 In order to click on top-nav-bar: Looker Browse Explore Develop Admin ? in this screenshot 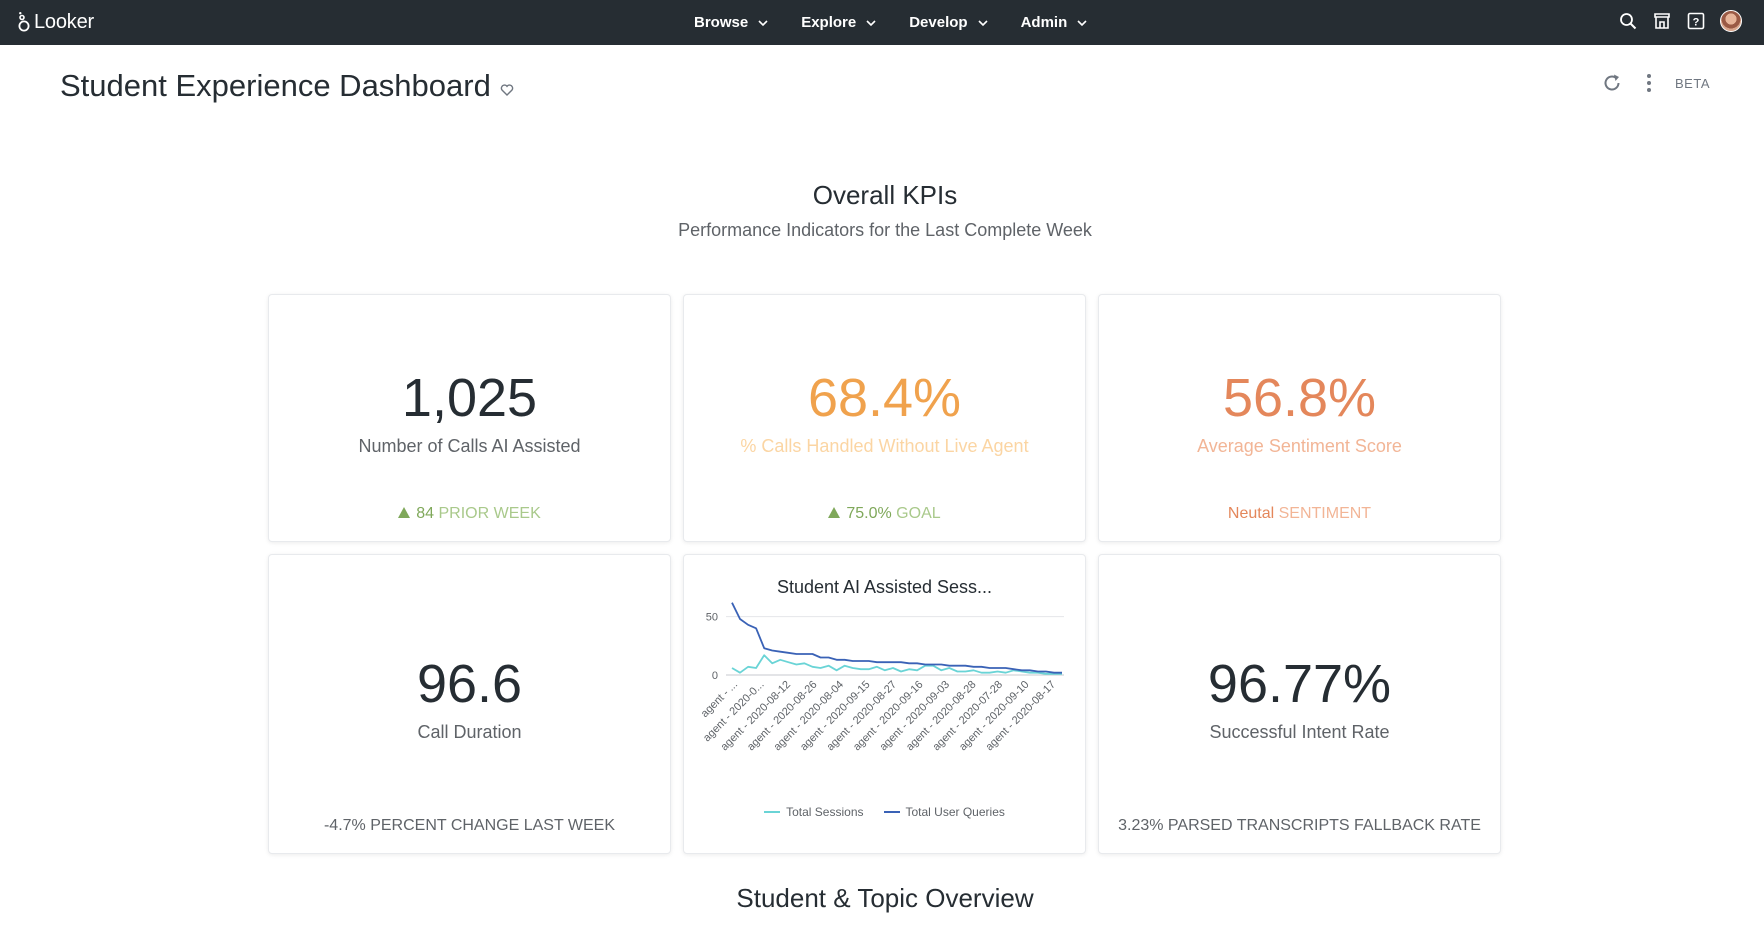, I will do `click(882, 22)`.